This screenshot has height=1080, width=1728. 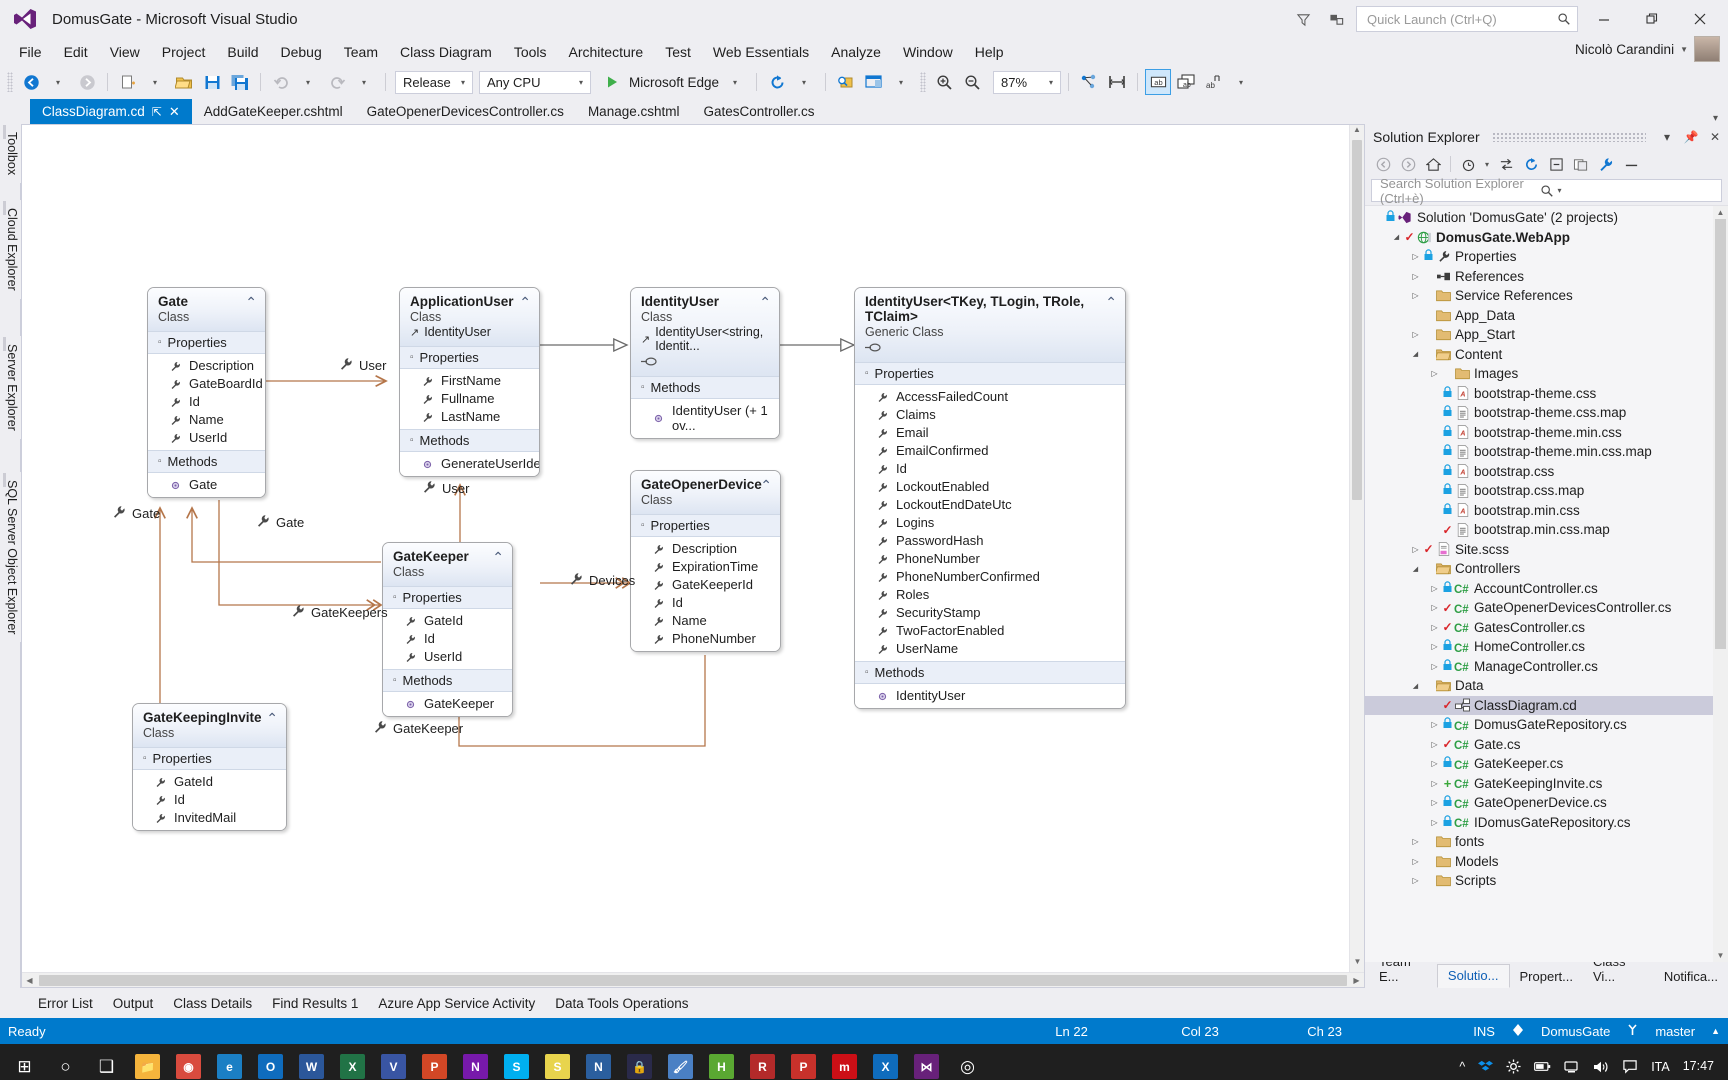 I want to click on taskbar-paint: 🖌, so click(x=680, y=1062).